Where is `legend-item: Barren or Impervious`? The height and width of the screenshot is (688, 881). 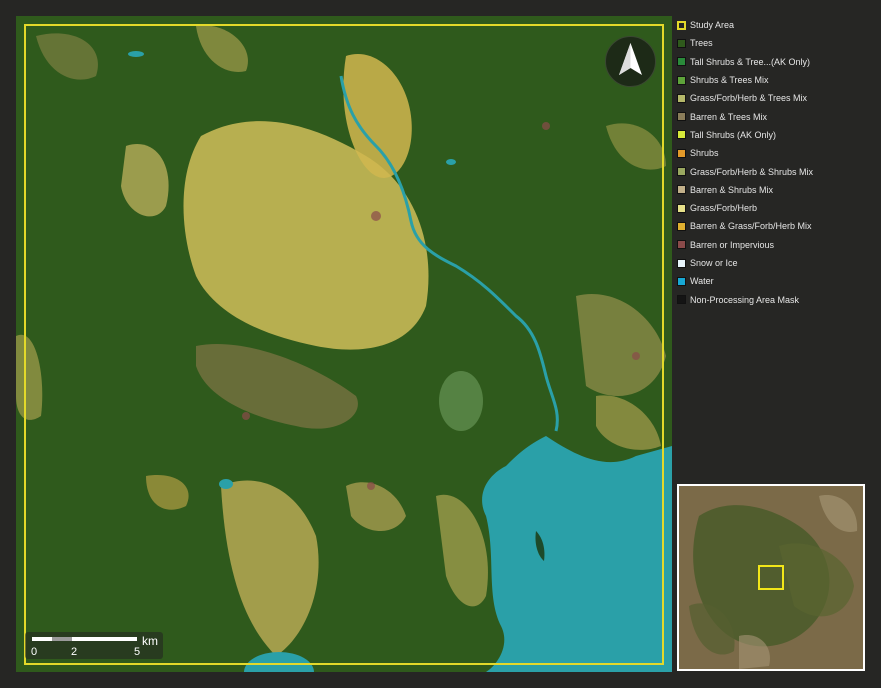 legend-item: Barren or Impervious is located at coordinates (778, 245).